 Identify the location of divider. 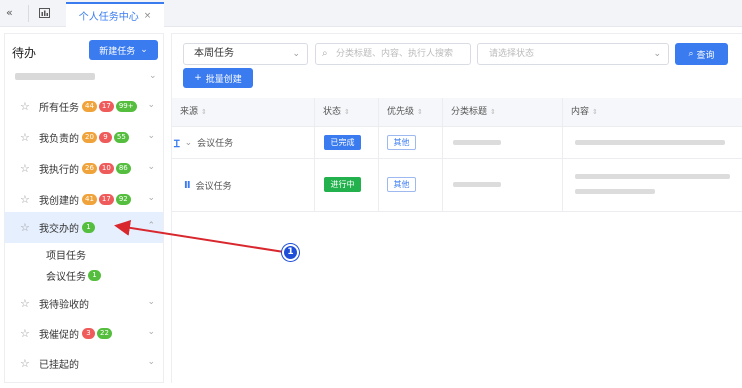
(28, 13).